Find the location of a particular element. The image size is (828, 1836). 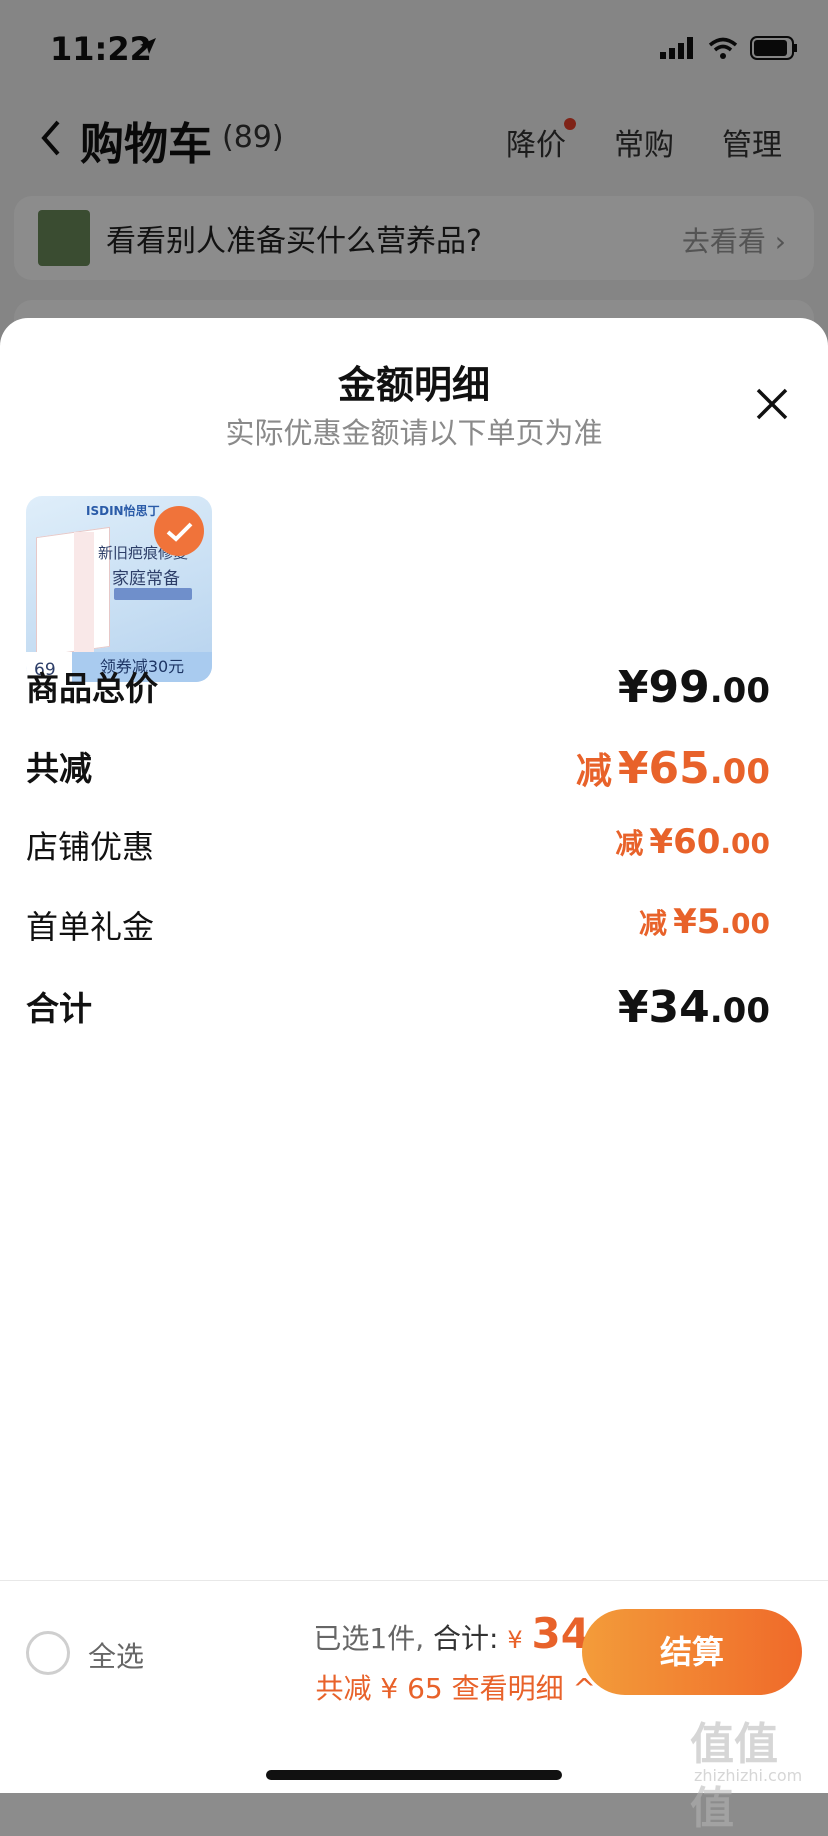

selected-check-icon is located at coordinates (179, 531).